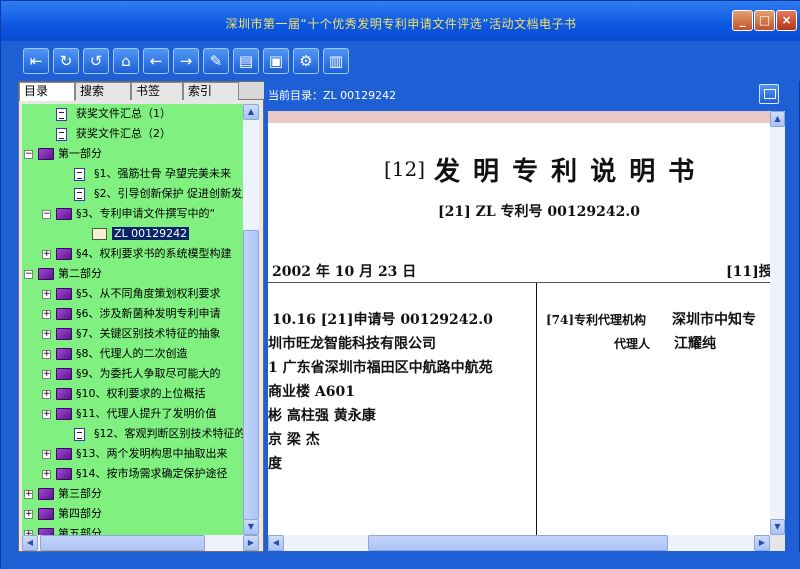  What do you see at coordinates (148, 314) in the screenshot?
I see `tree-item: §6、涉及新菌种发明专利申请` at bounding box center [148, 314].